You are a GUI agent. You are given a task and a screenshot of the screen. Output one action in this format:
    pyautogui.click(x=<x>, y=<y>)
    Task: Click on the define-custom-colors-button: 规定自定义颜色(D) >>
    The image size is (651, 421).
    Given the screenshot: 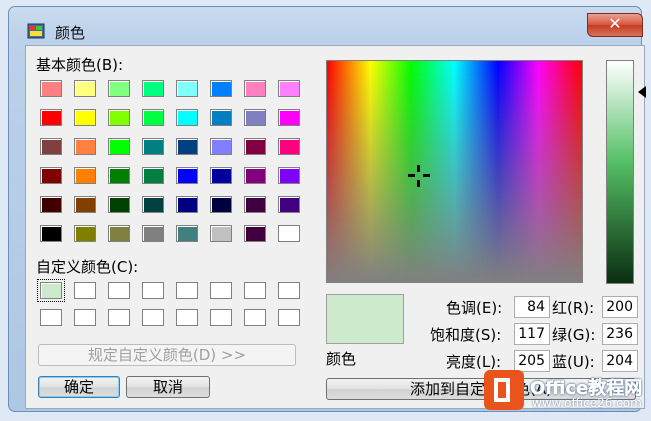 What is the action you would take?
    pyautogui.click(x=167, y=355)
    